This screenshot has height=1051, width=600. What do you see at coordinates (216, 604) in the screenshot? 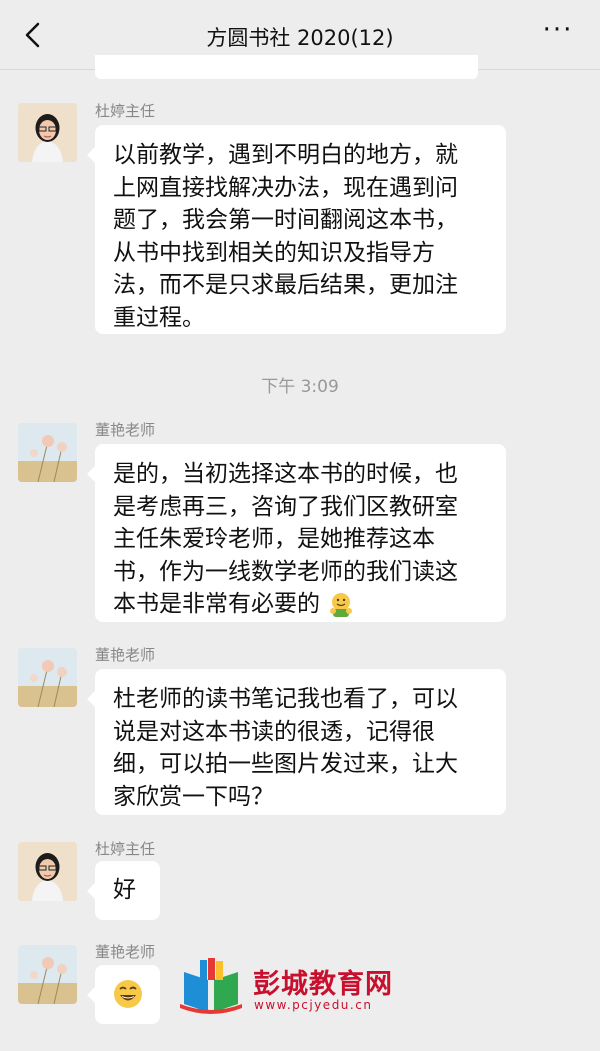
I see `message-text: 本书是非常有必要的` at bounding box center [216, 604].